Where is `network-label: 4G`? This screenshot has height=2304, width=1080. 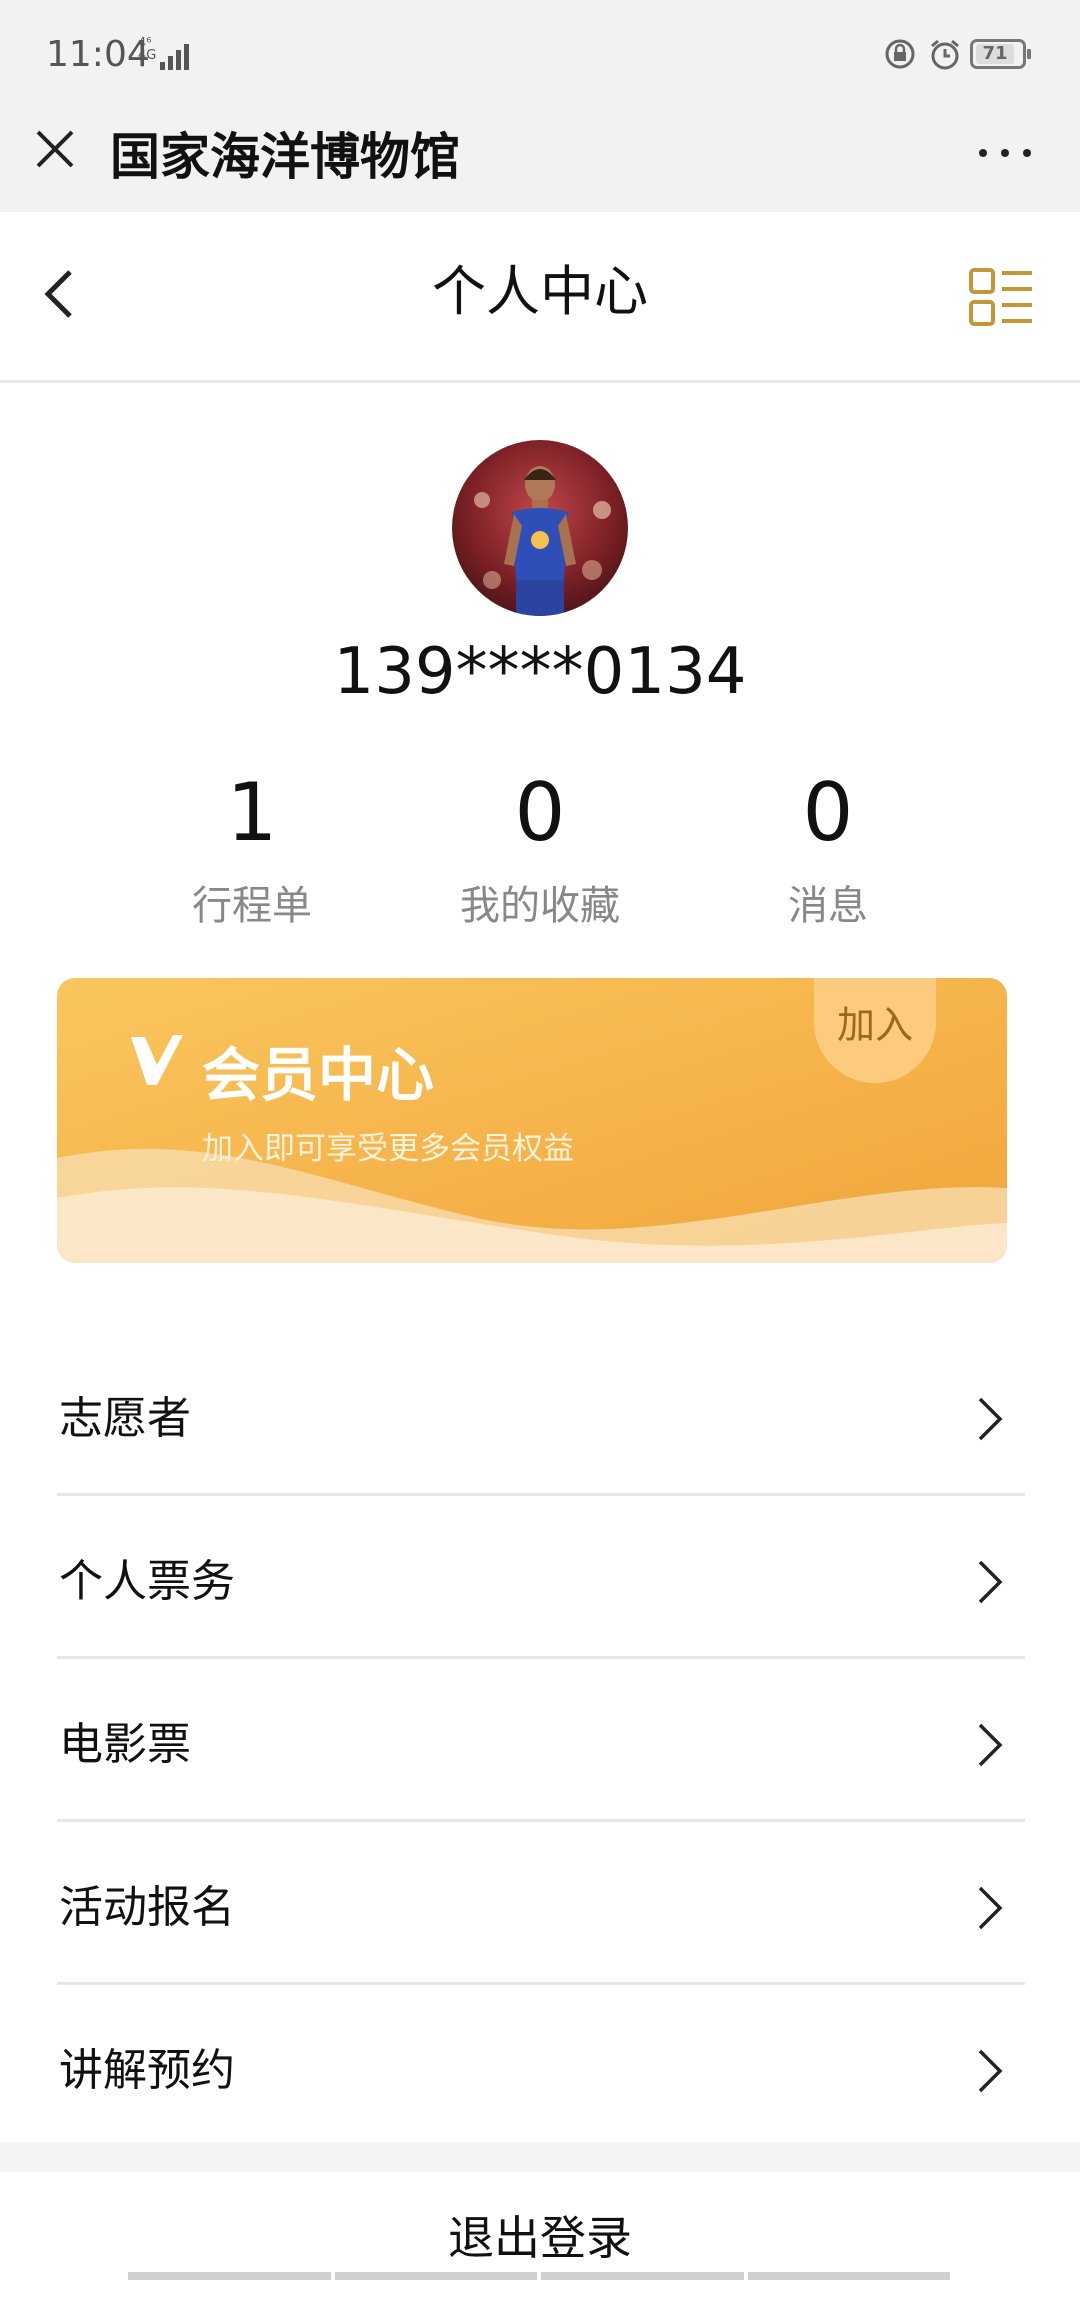
network-label: 4G is located at coordinates (147, 55).